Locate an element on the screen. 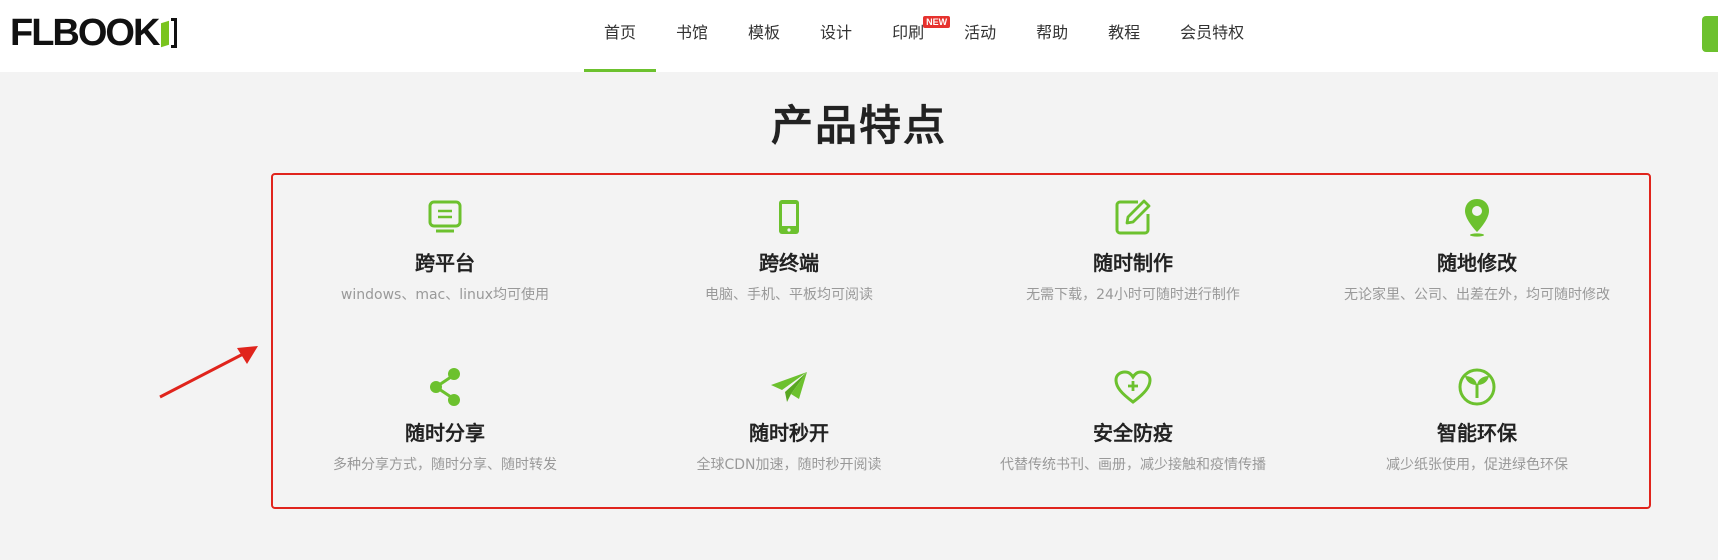 Image resolution: width=1718 pixels, height=560 pixels. main-nav: 首页 书馆 模板 设计 印刷 NEW 活动 帮助 教程 会员特权 is located at coordinates (924, 36).